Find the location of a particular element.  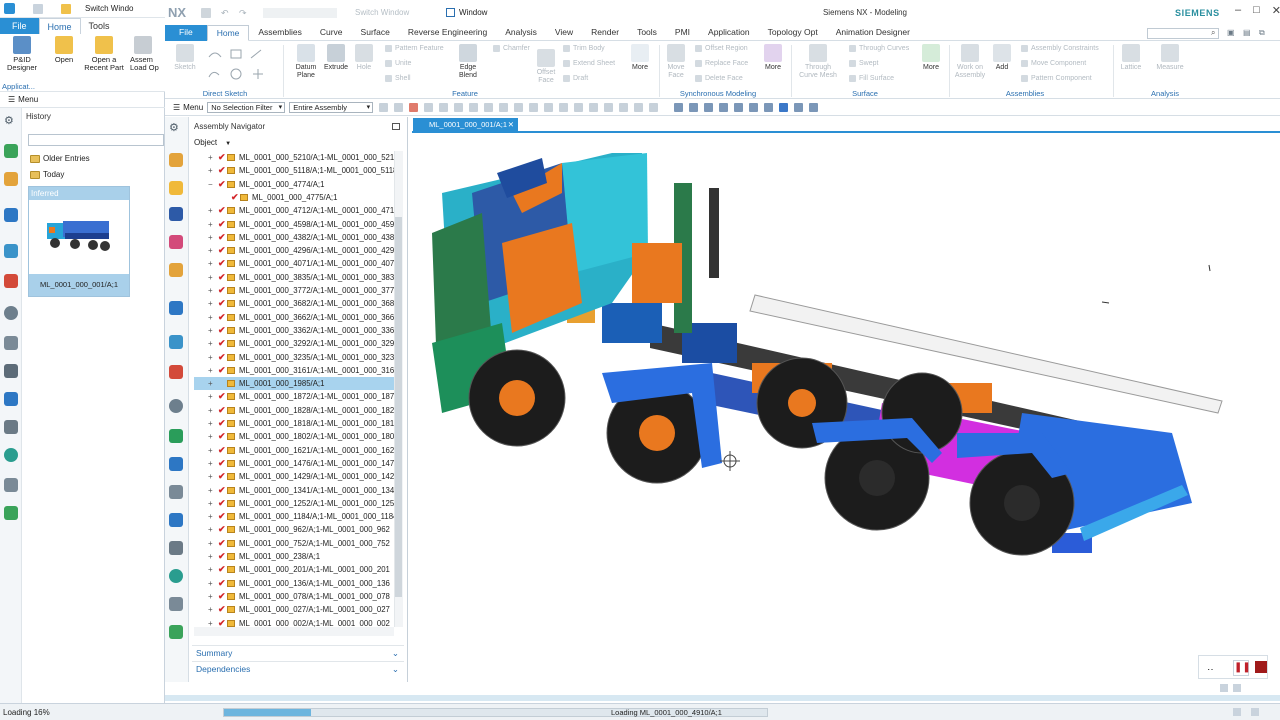

snap-mid-icon is located at coordinates (429, 107).